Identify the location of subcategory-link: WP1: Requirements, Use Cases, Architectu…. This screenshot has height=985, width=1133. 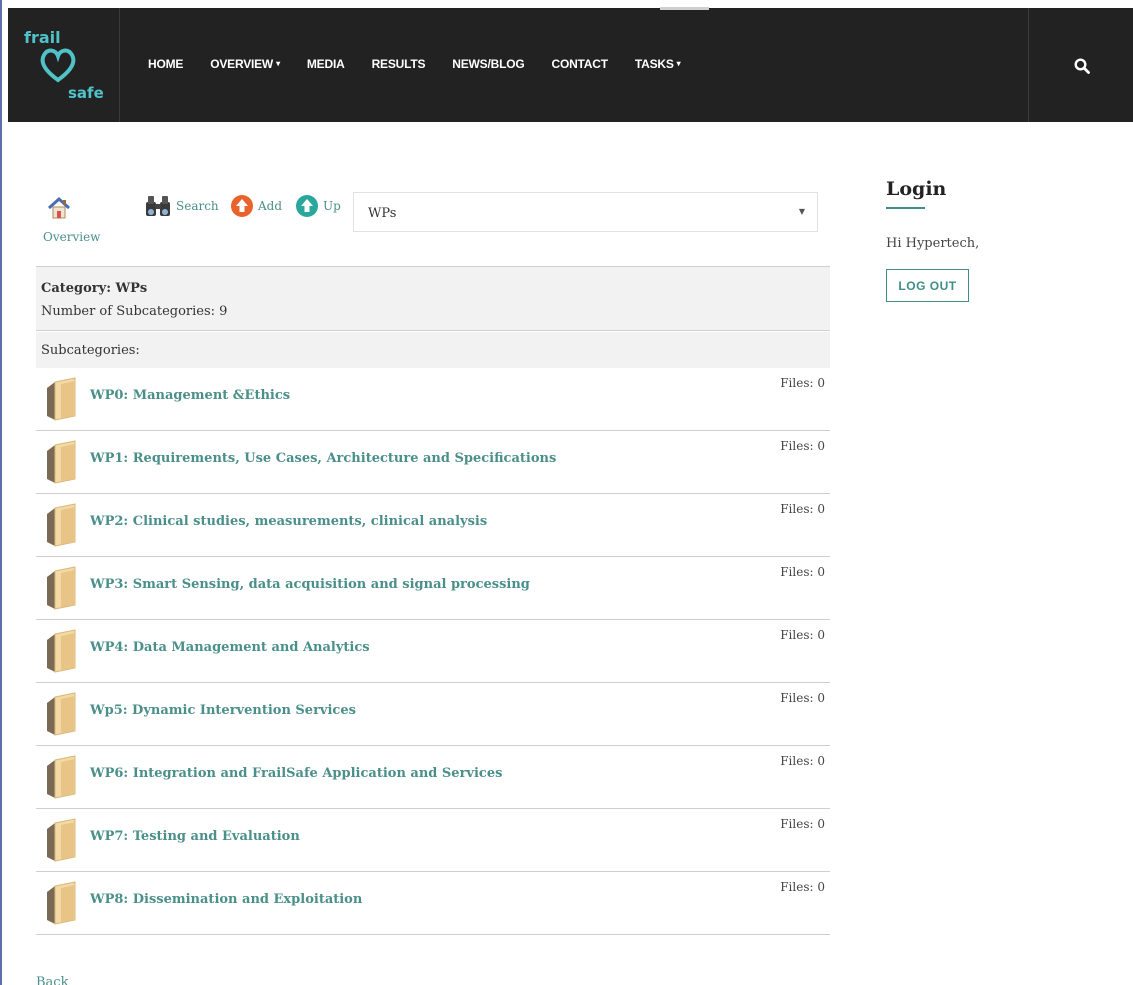
(323, 458).